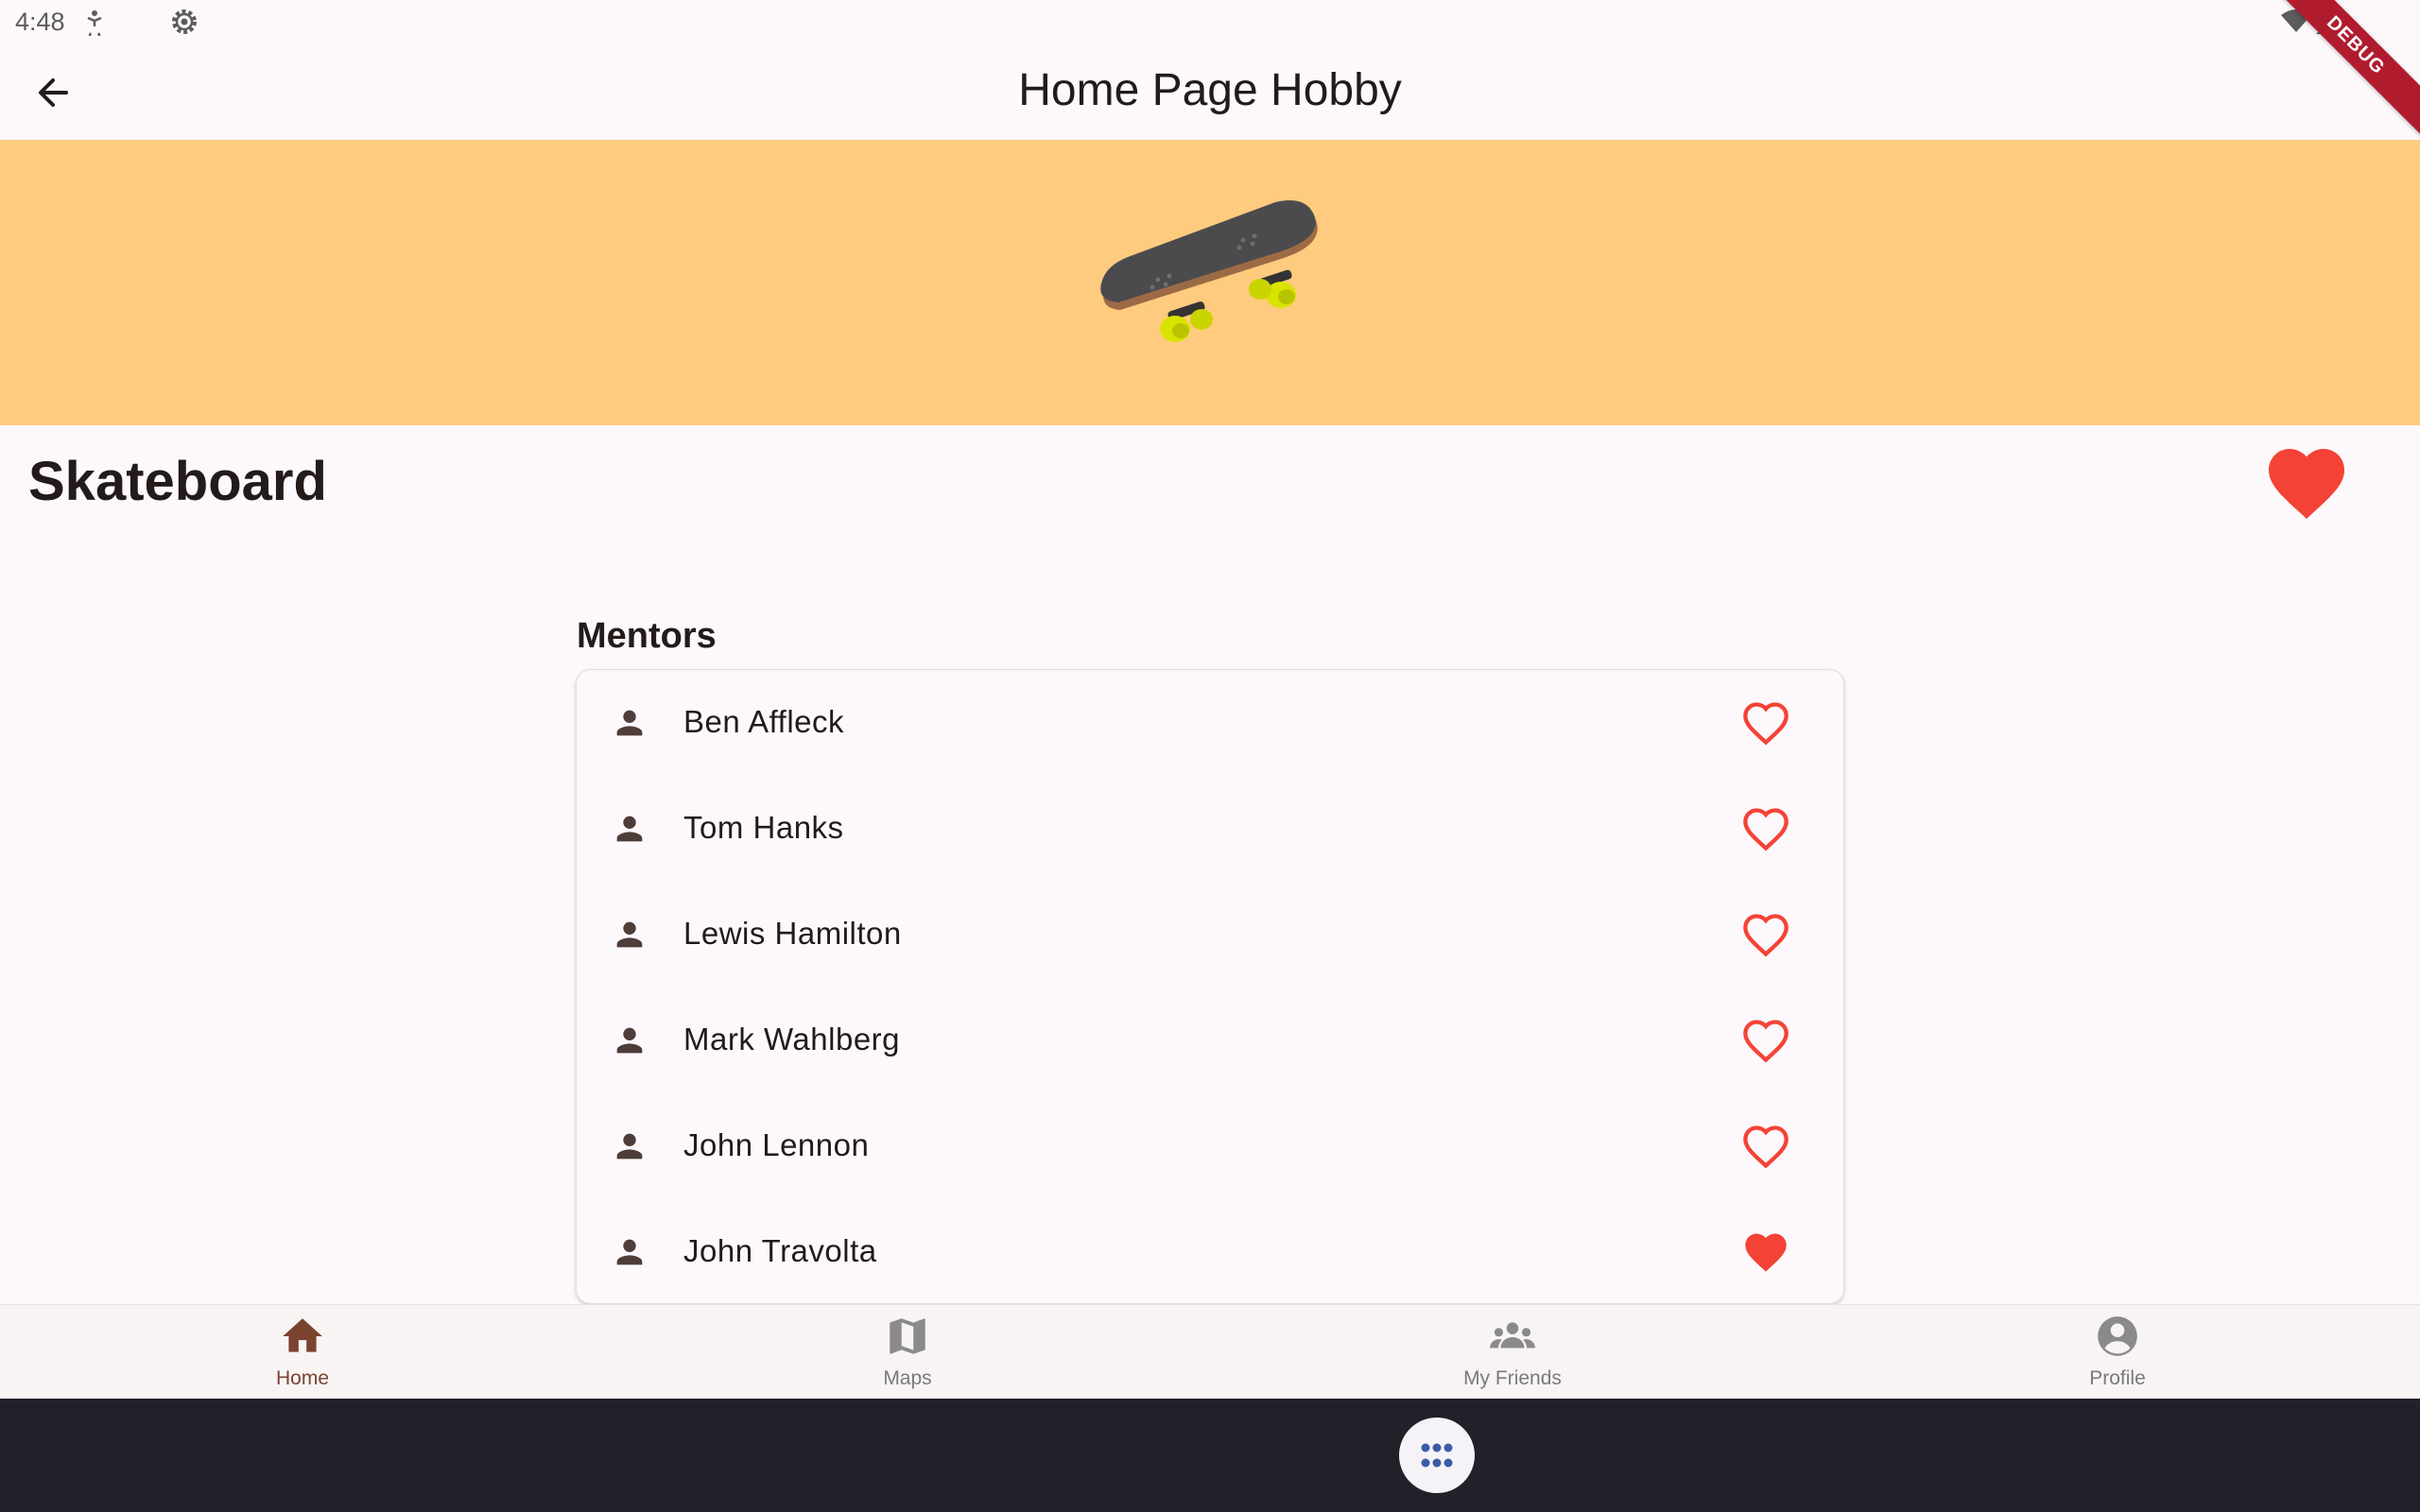  Describe the element at coordinates (1512, 1352) in the screenshot. I see `nav-my-friends: My Friends` at that location.